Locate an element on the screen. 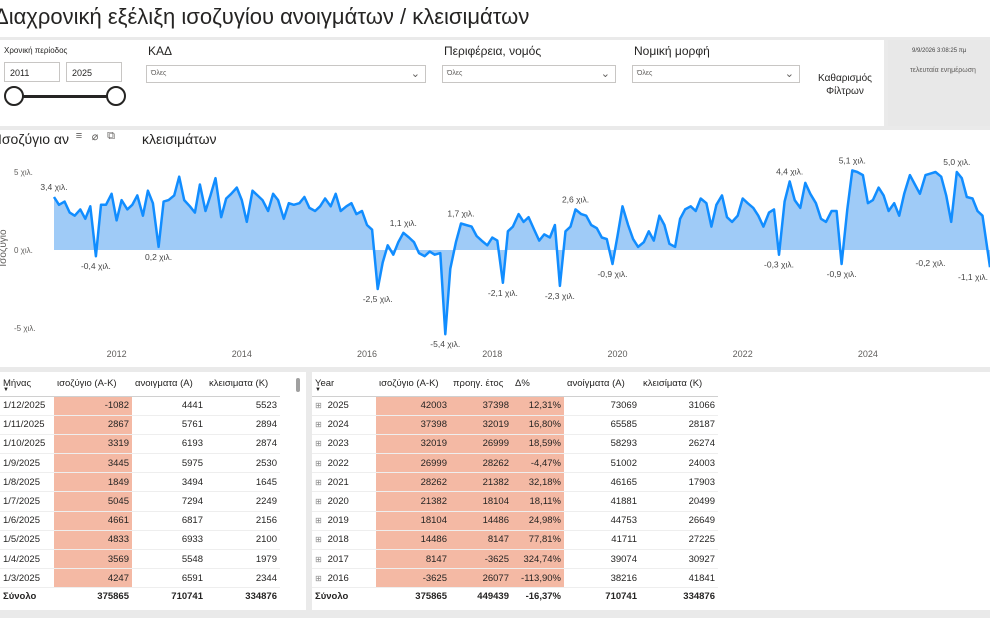 This screenshot has height=618, width=990. more-icon: ⧉ is located at coordinates (111, 139).